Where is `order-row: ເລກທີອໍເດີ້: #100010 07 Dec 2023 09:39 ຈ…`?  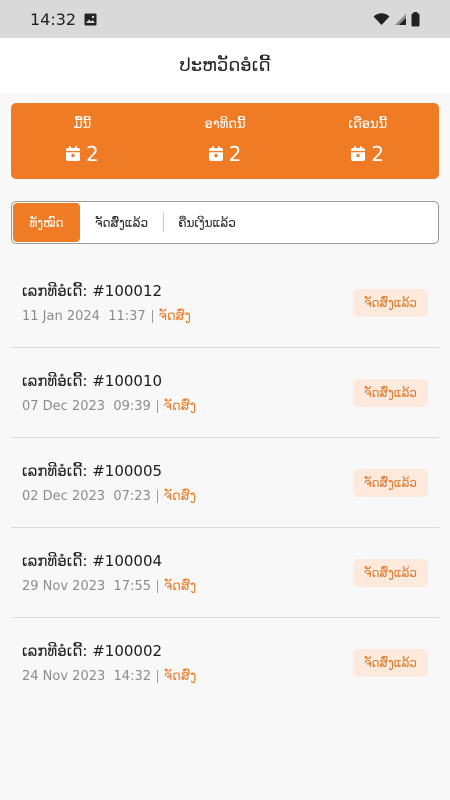 order-row: ເລກທີອໍເດີ້: #100010 07 Dec 2023 09:39 ຈ… is located at coordinates (225, 393).